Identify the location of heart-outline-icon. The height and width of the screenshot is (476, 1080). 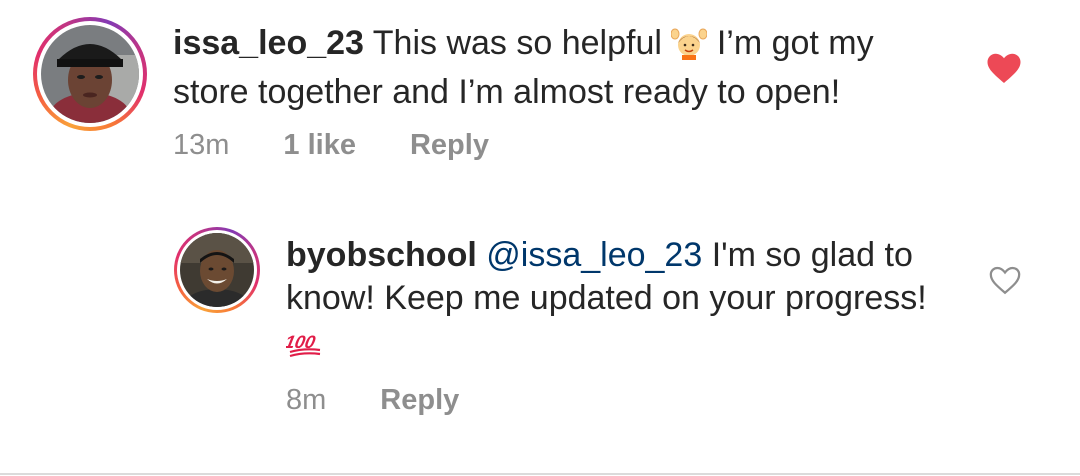
(1005, 280).